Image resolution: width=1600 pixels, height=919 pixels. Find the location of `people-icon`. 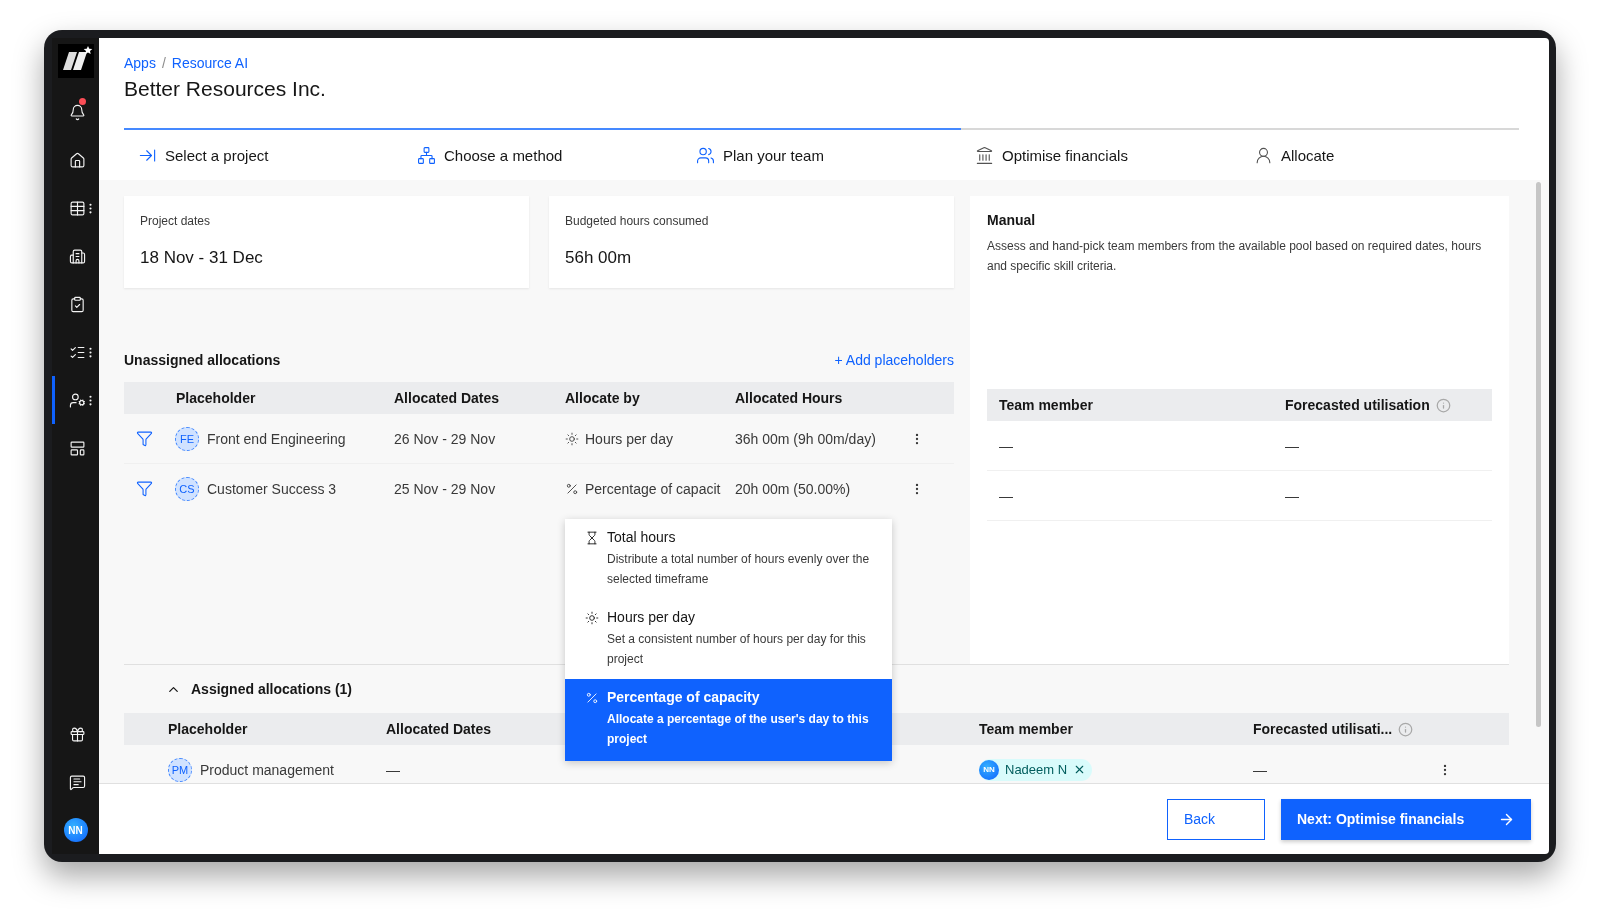

people-icon is located at coordinates (77, 400).